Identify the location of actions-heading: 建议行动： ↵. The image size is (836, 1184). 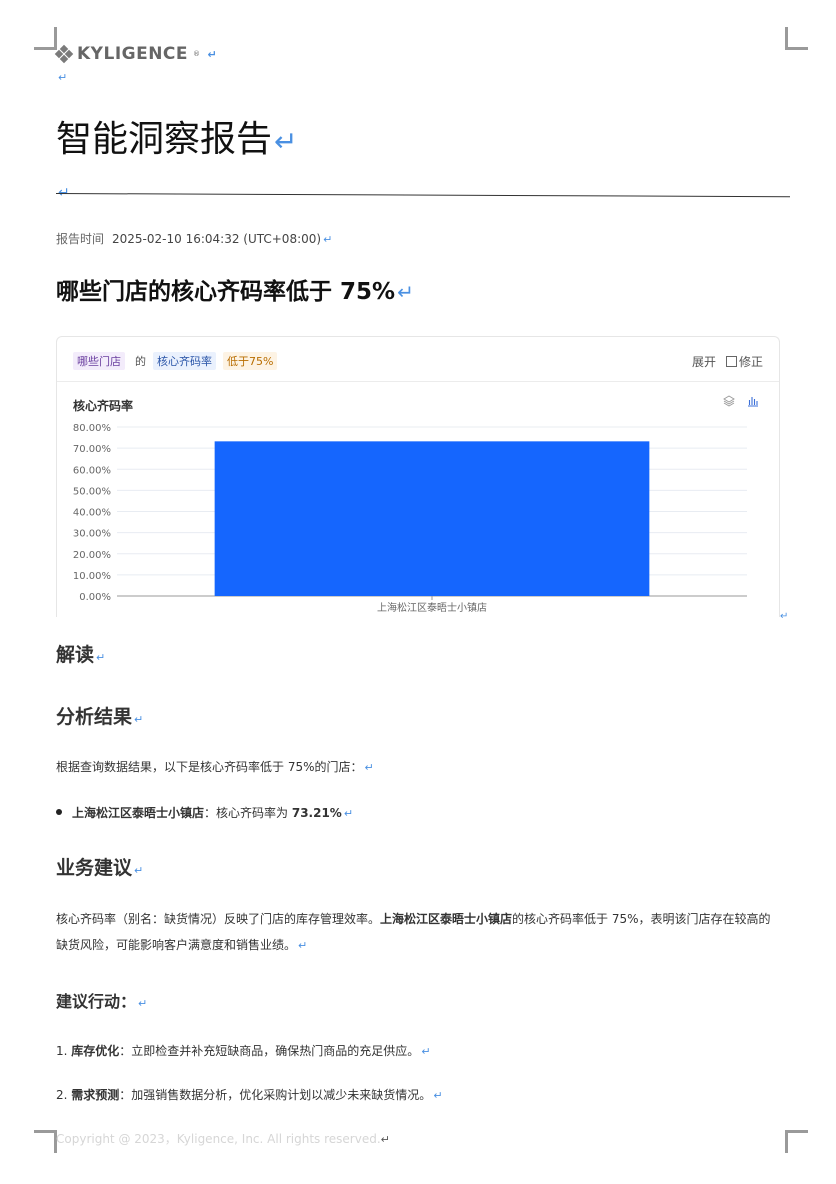
(102, 1001).